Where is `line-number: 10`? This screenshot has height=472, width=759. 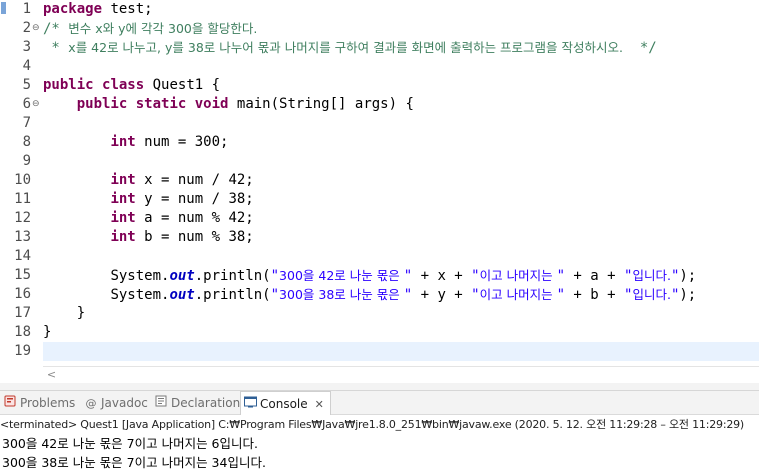
line-number: 10 is located at coordinates (22, 180).